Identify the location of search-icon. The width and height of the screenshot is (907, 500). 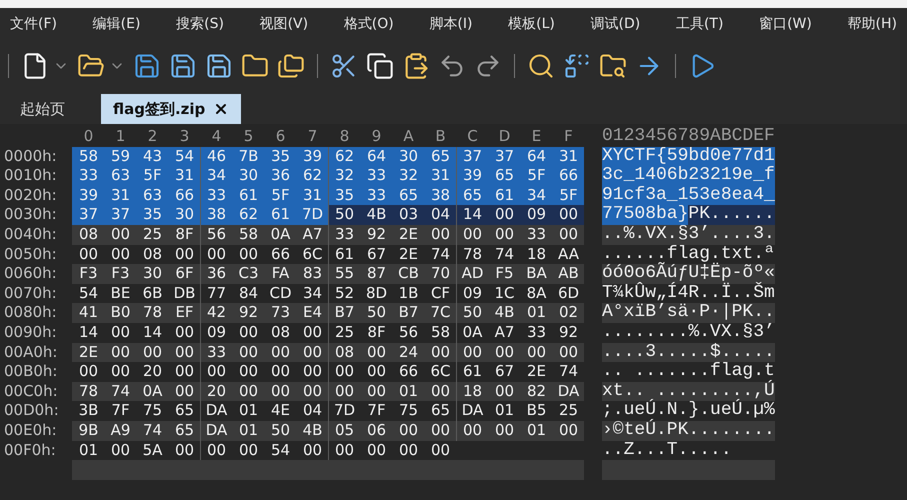
(541, 66).